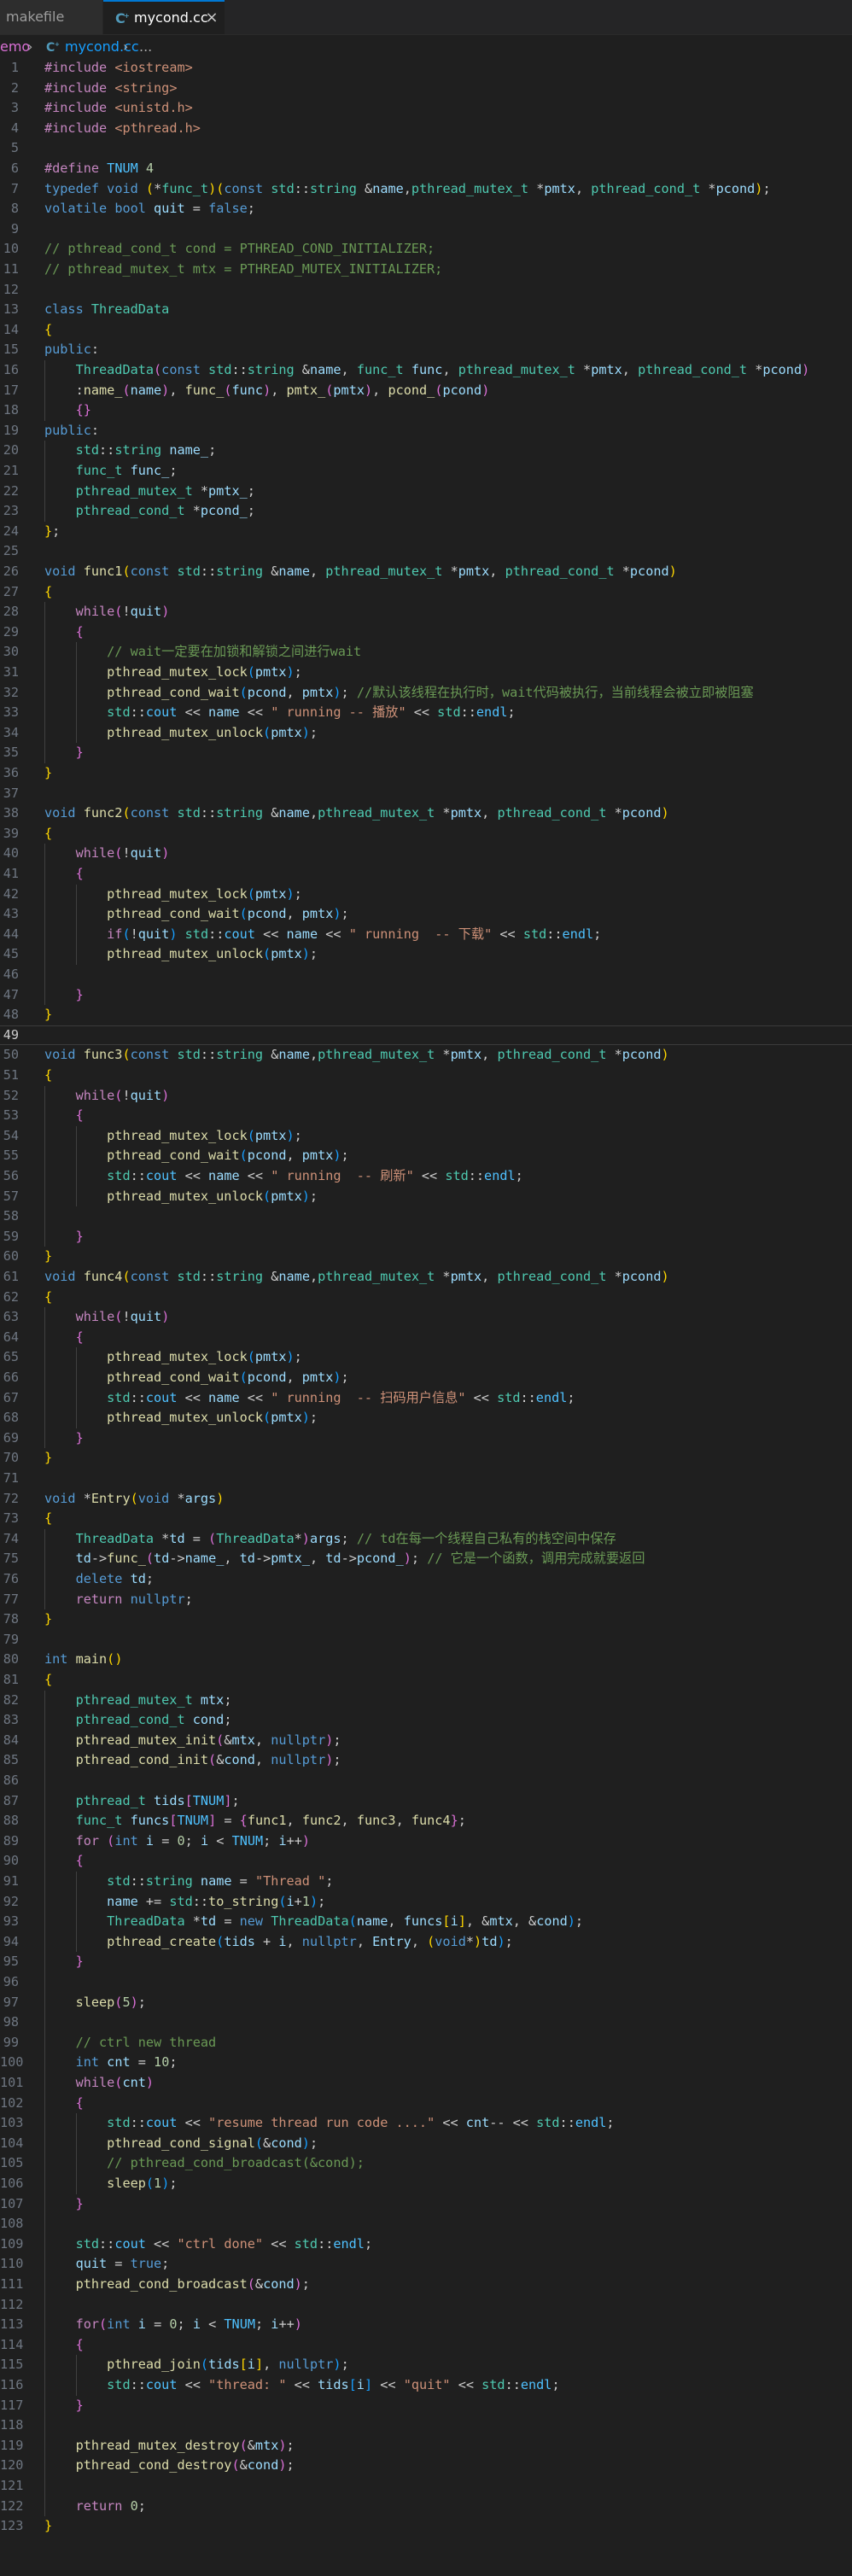 The image size is (852, 2576). What do you see at coordinates (426, 1479) in the screenshot?
I see `code-line: 71` at bounding box center [426, 1479].